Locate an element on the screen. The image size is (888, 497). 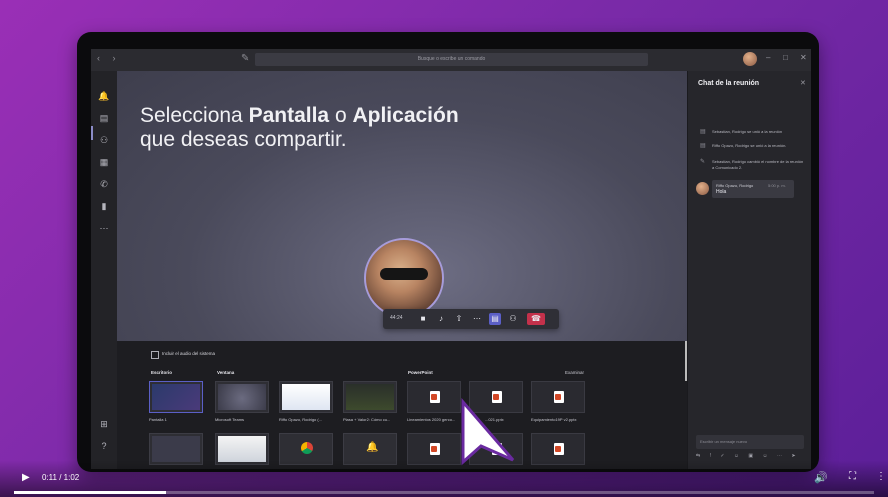
calls-icon: ✆ is located at coordinates (104, 186).